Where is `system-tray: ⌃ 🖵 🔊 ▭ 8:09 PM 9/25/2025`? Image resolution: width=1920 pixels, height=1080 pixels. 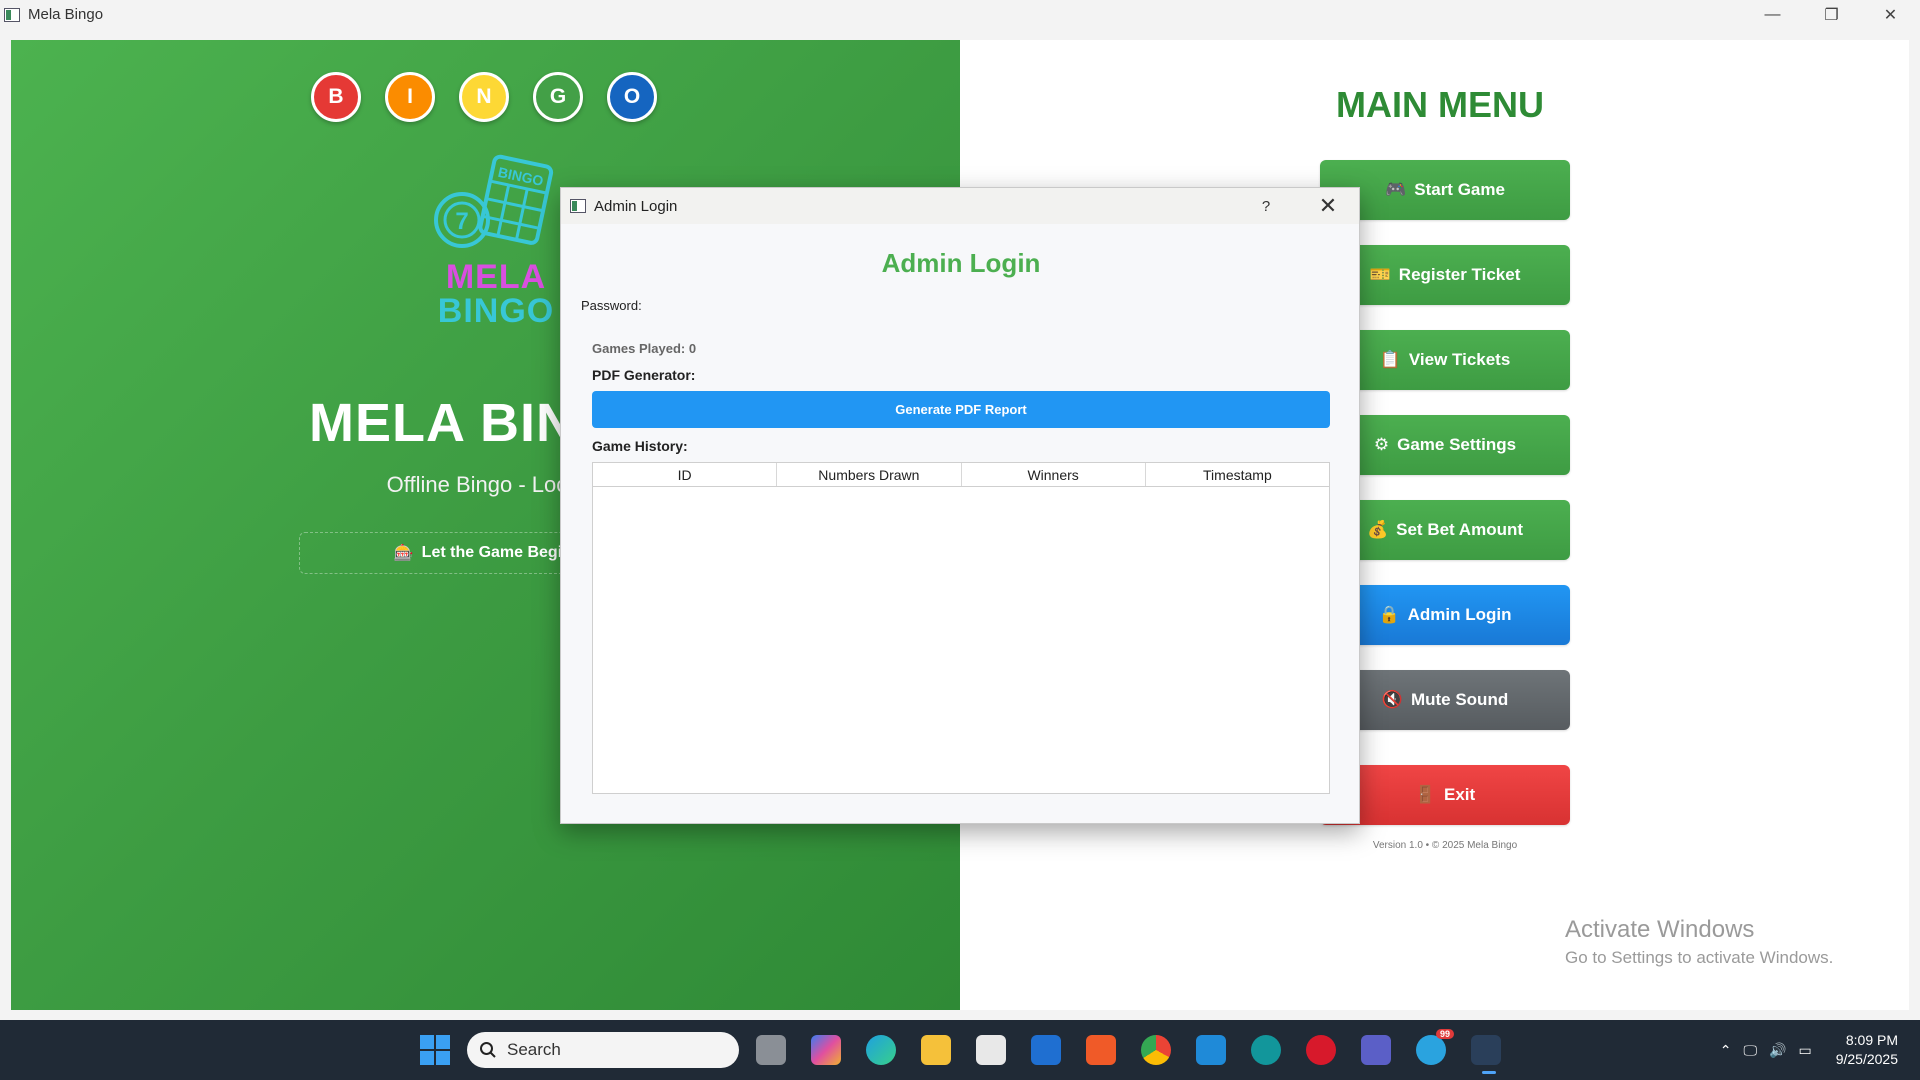
system-tray: ⌃ 🖵 🔊 ▭ 8:09 PM 9/25/2025 is located at coordinates (1817, 1050).